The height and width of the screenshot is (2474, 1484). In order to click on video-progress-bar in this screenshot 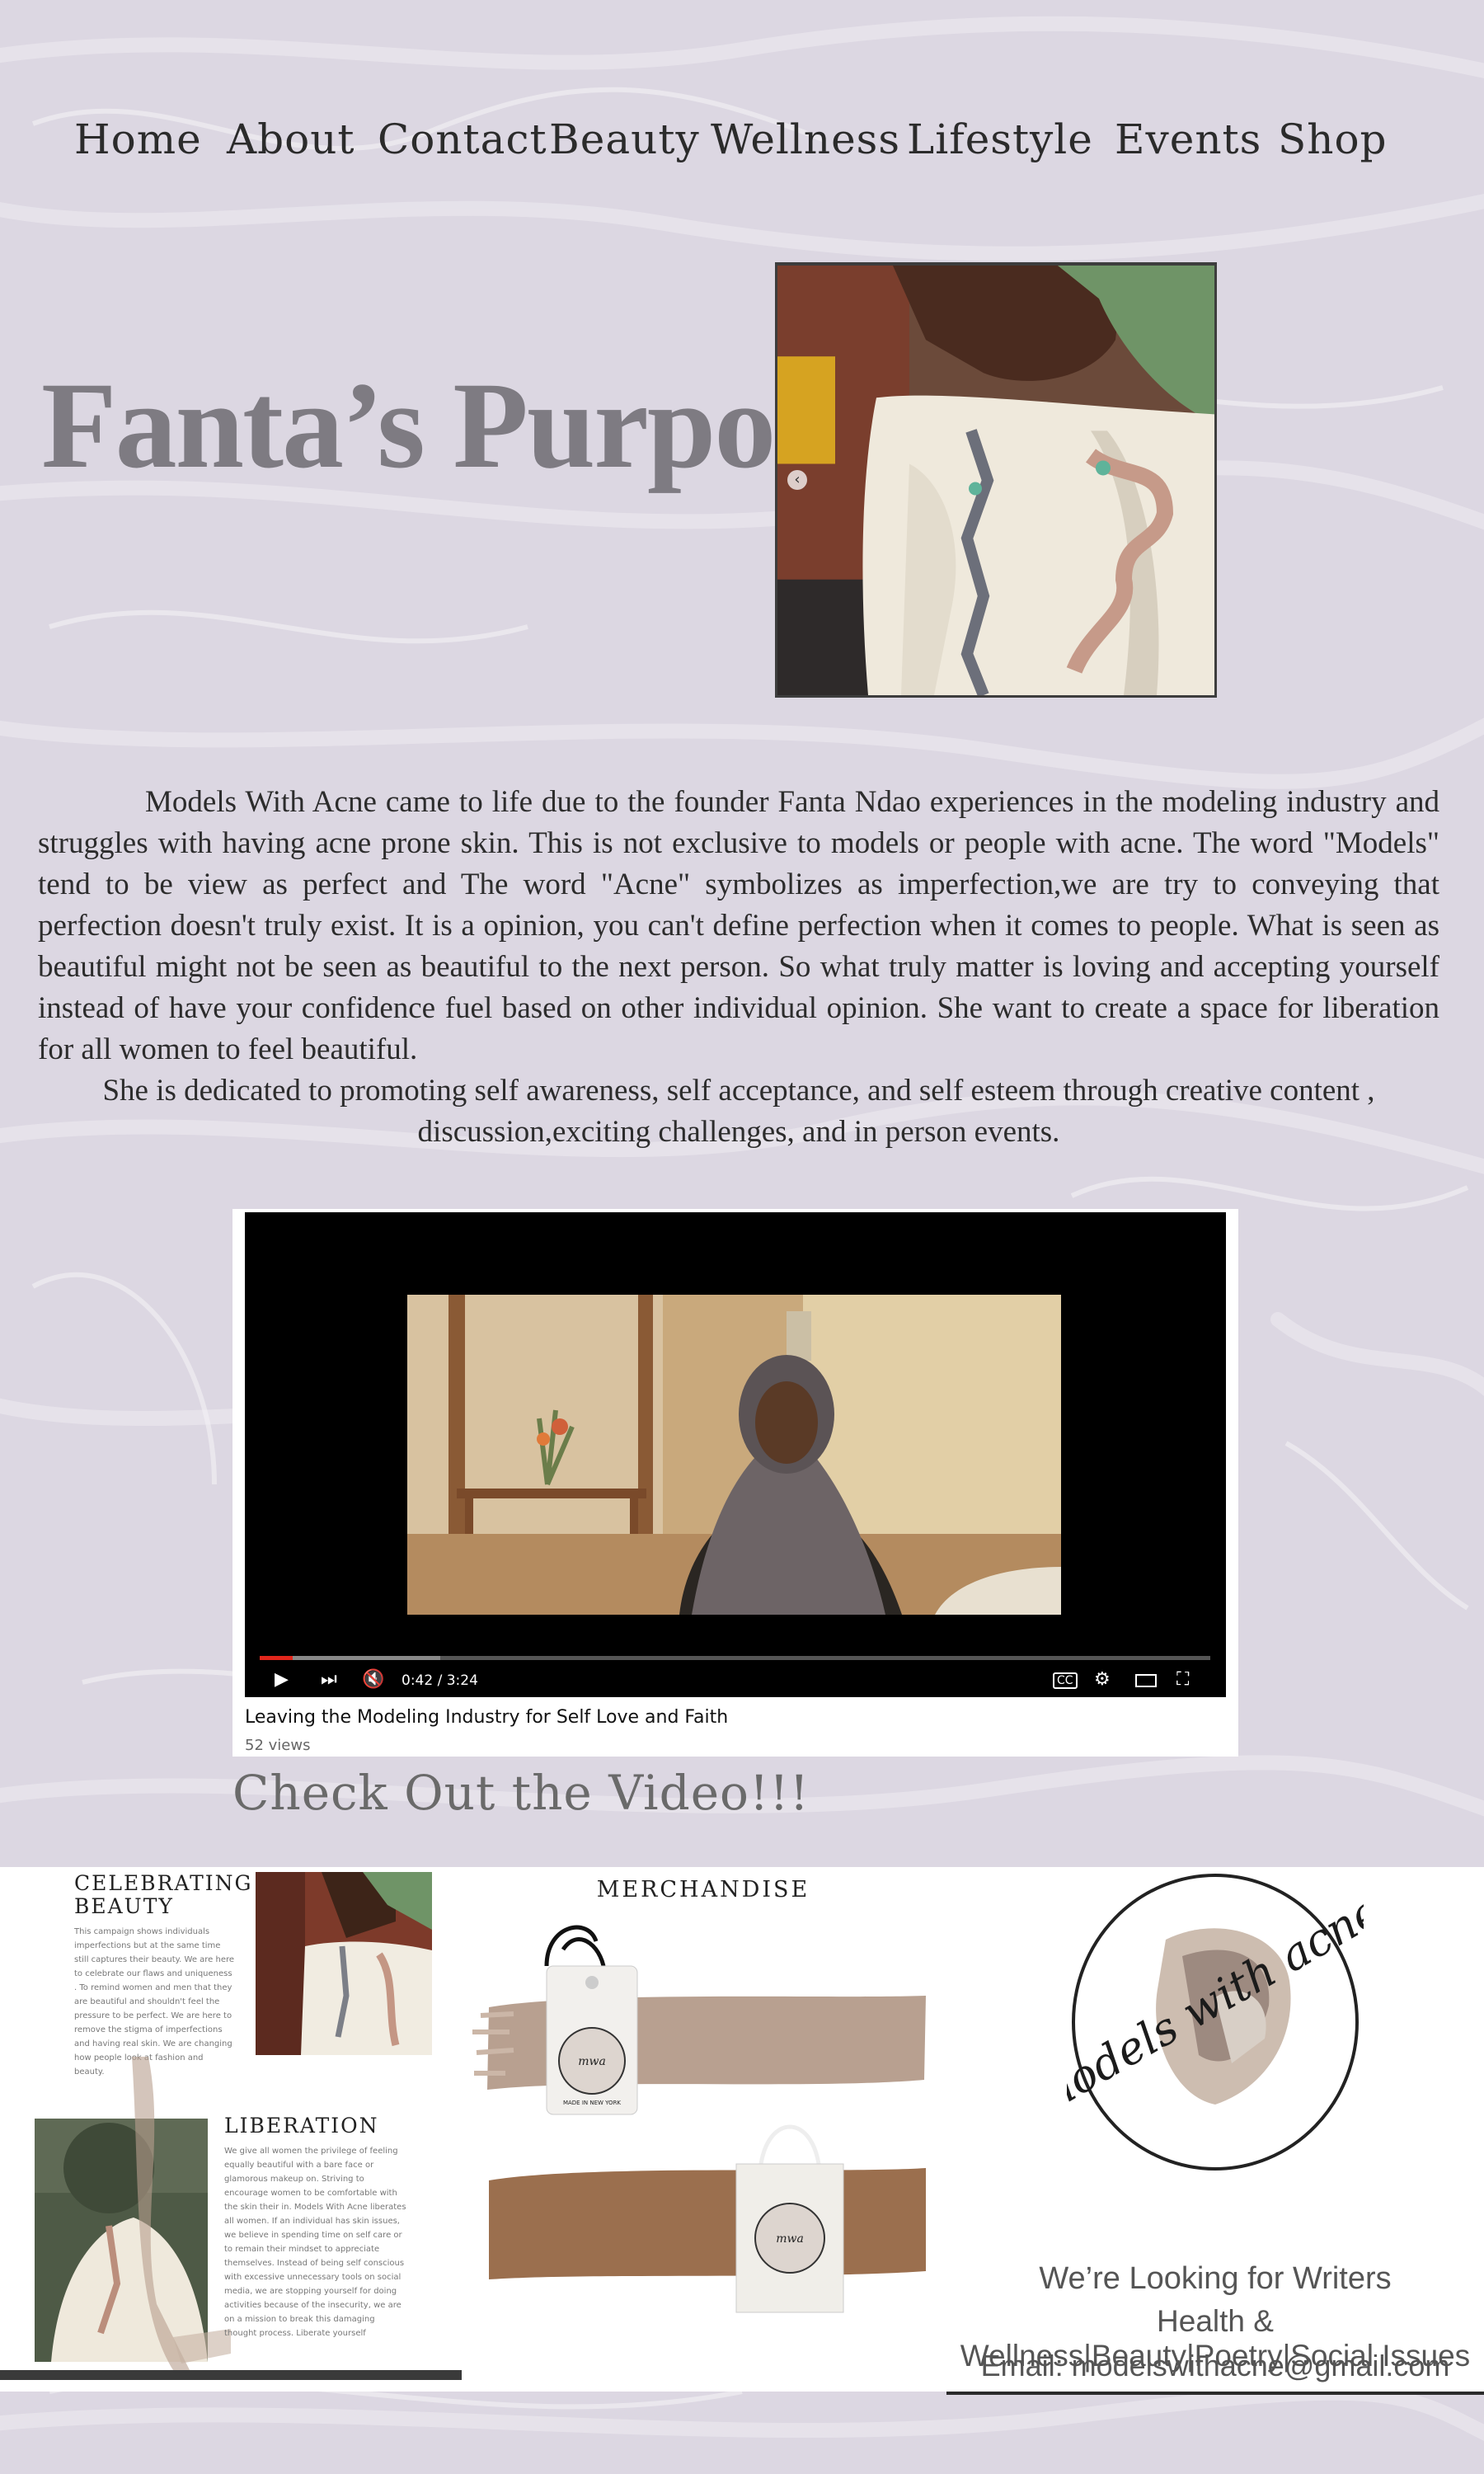, I will do `click(735, 1658)`.